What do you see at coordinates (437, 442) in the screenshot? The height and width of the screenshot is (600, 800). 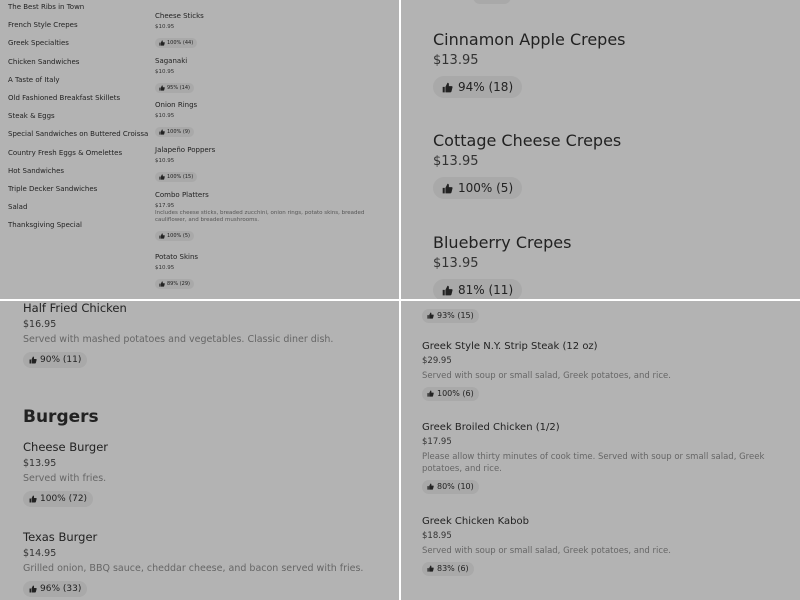 I see `item-price: $17.95` at bounding box center [437, 442].